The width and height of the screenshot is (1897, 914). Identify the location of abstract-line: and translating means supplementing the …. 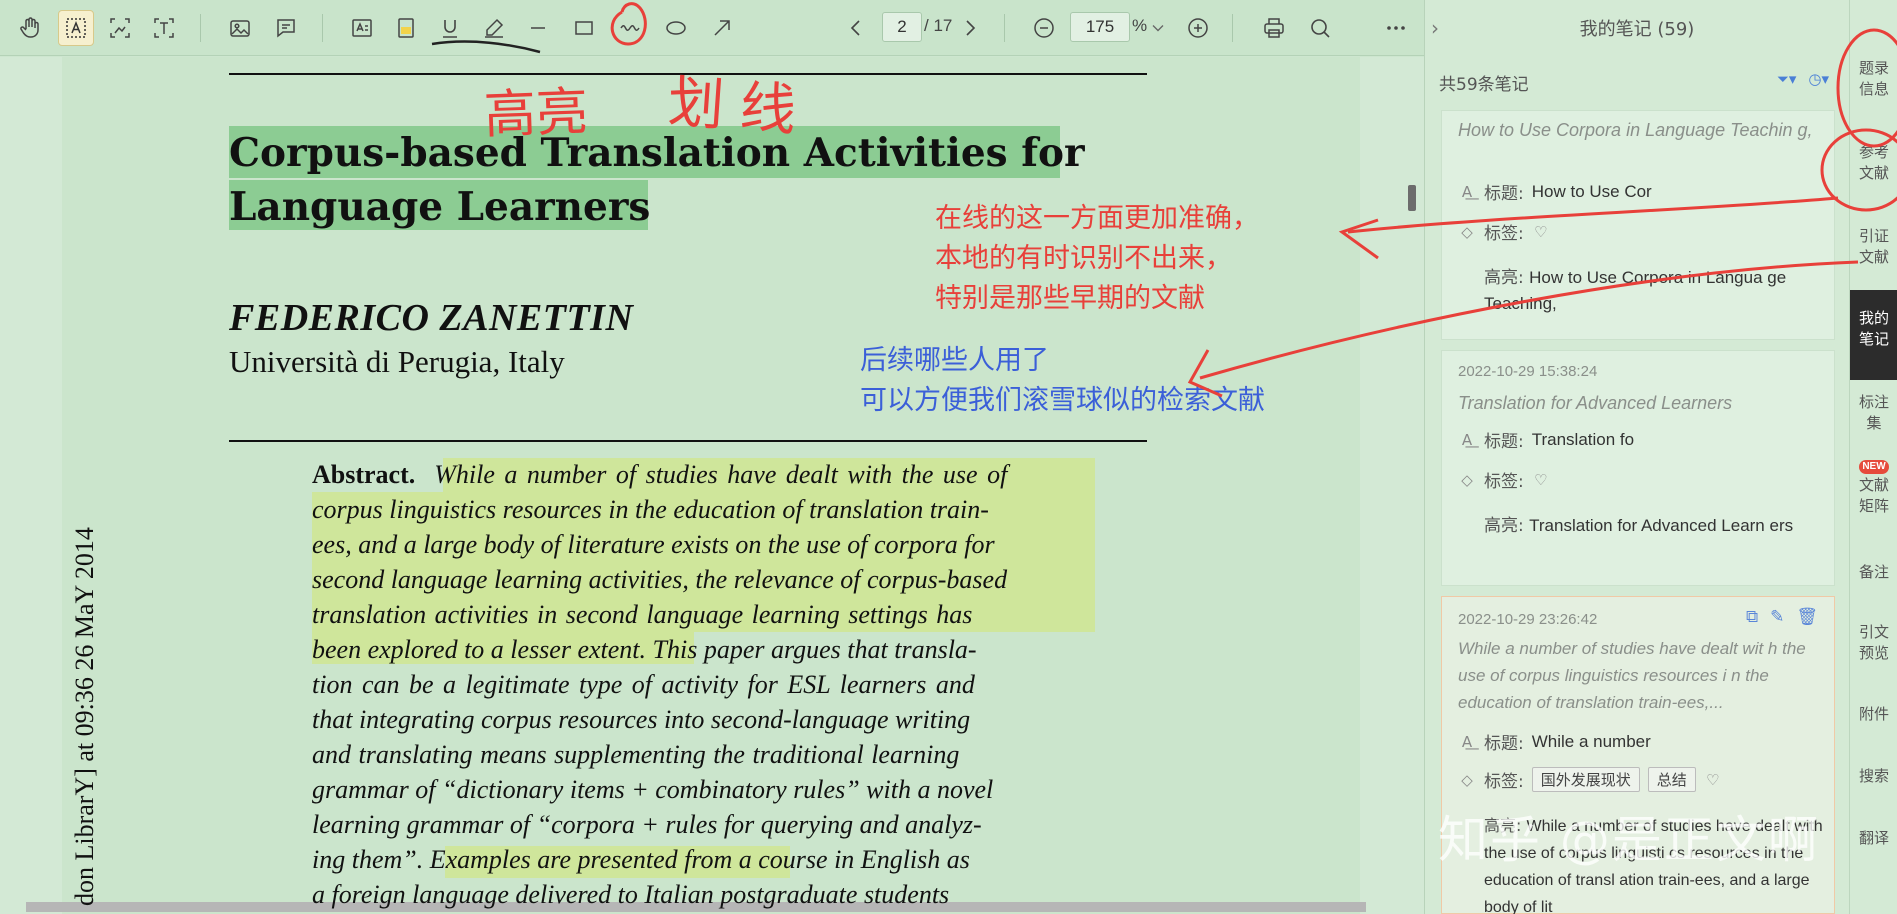
(688, 755).